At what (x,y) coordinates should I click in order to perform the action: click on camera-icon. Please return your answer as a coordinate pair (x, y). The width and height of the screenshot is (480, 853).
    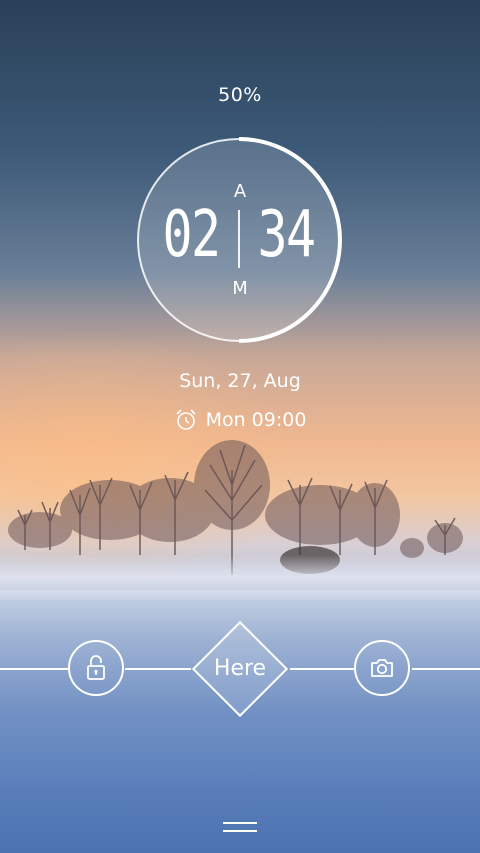
    Looking at the image, I should click on (382, 668).